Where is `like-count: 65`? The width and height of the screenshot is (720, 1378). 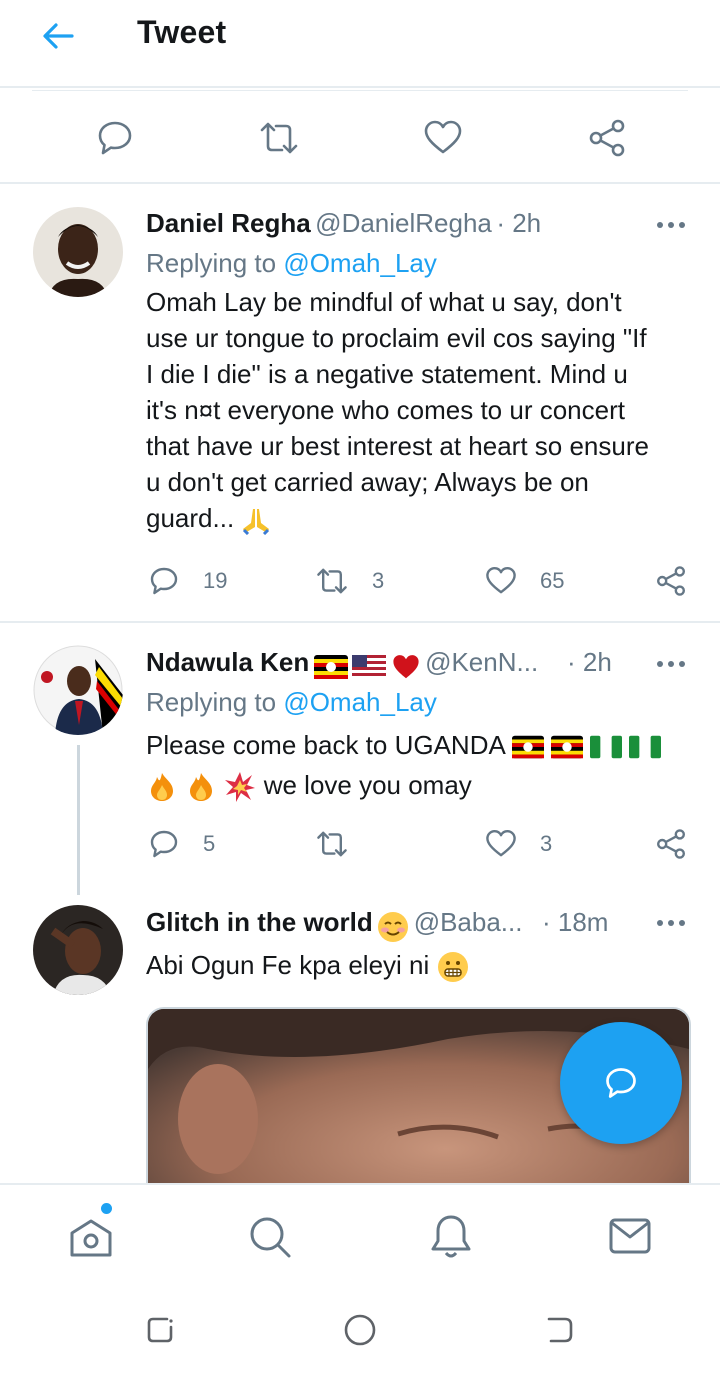 like-count: 65 is located at coordinates (552, 580).